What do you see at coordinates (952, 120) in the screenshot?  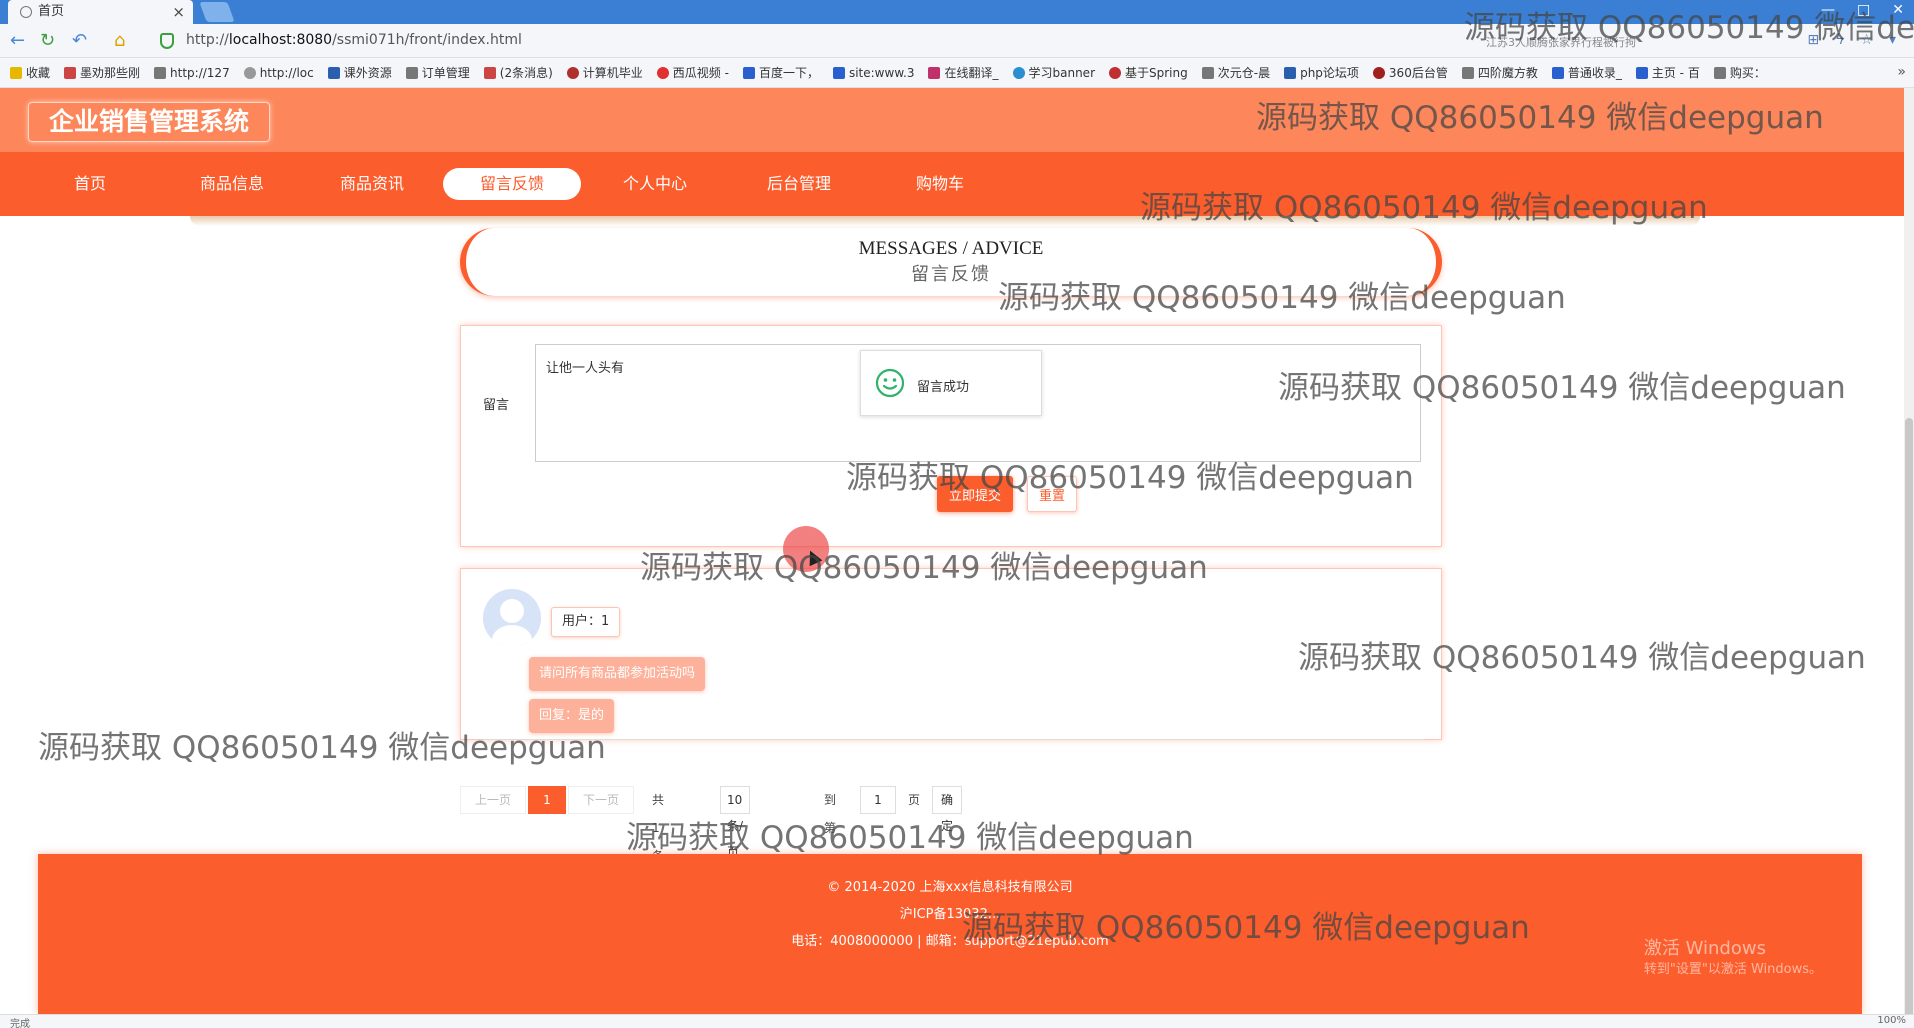 I see `site-header: 企业销售管理系统` at bounding box center [952, 120].